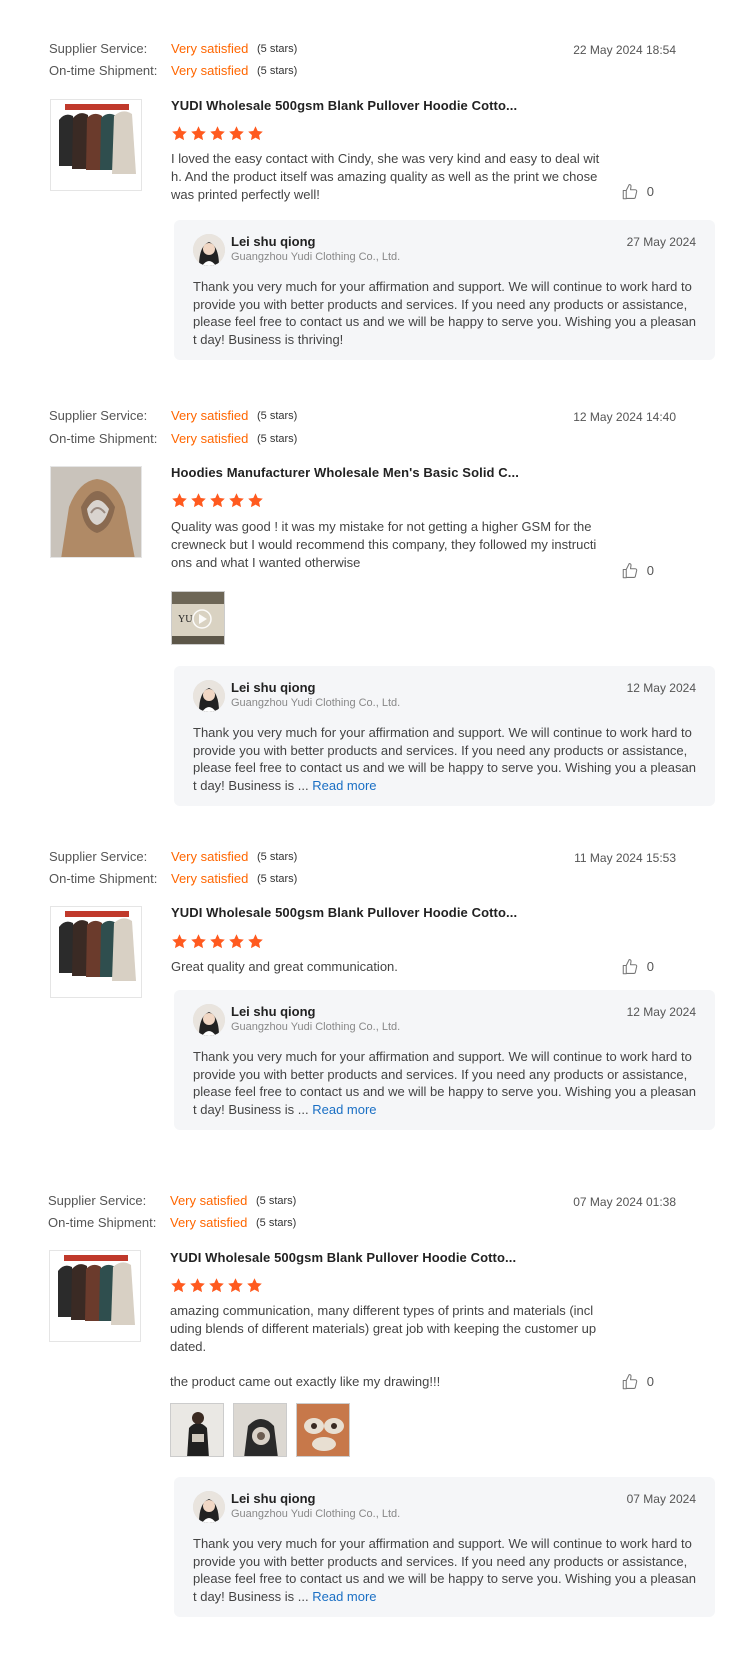  What do you see at coordinates (661, 688) in the screenshot?
I see `reply-date: 12 May 2024` at bounding box center [661, 688].